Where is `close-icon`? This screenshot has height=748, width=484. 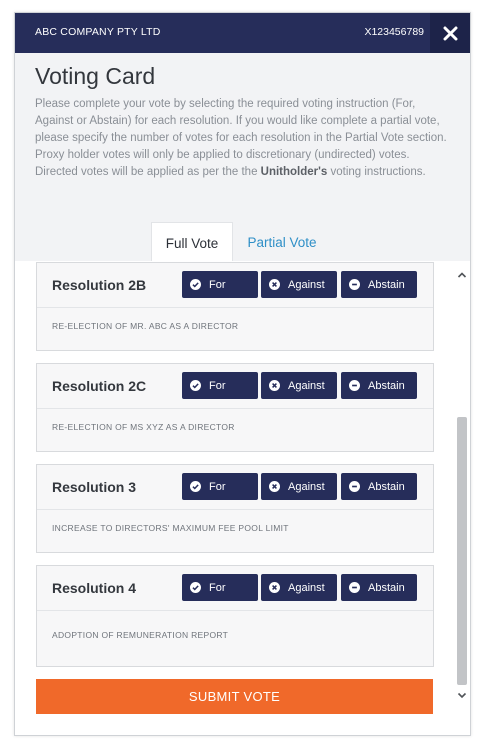
close-icon is located at coordinates (450, 33).